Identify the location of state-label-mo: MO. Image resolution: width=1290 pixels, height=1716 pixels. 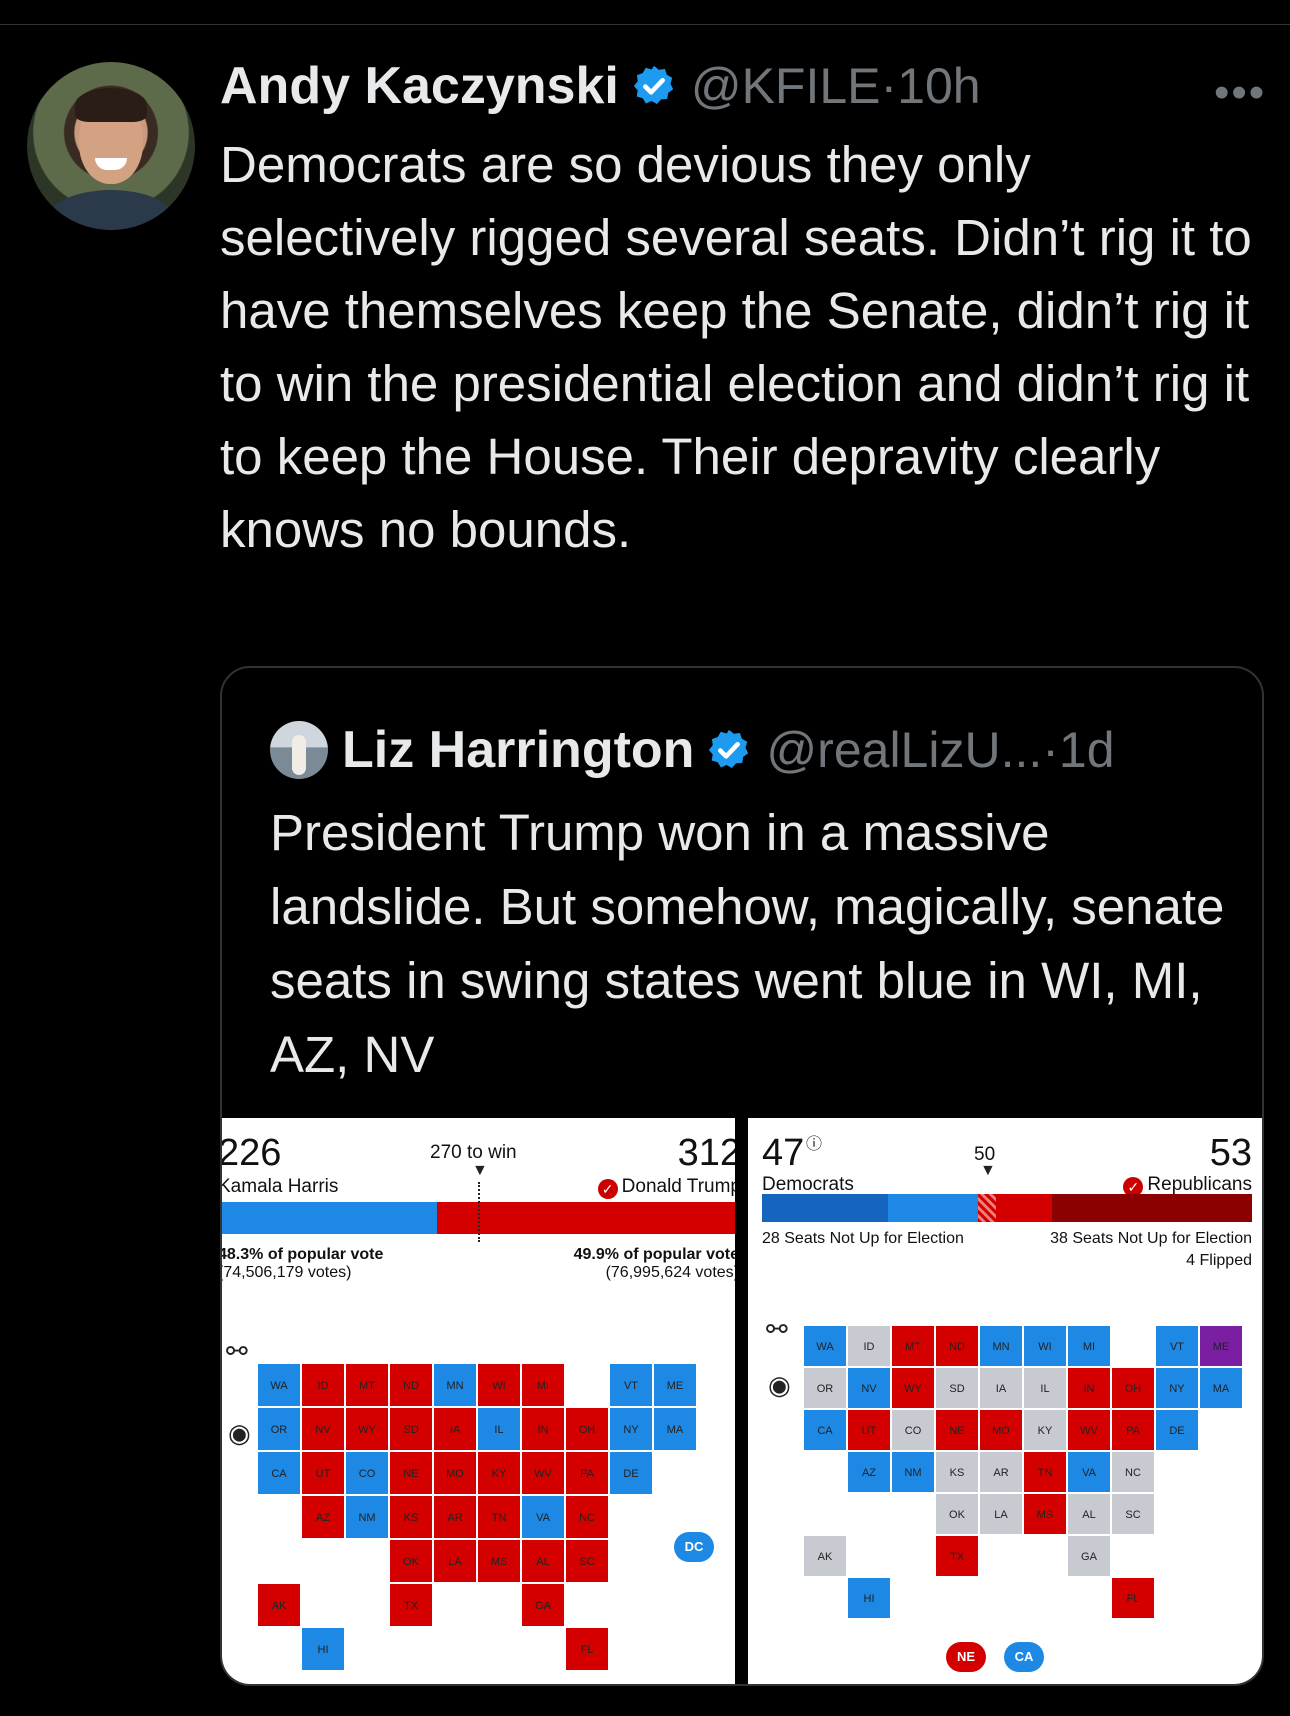
(1001, 1431).